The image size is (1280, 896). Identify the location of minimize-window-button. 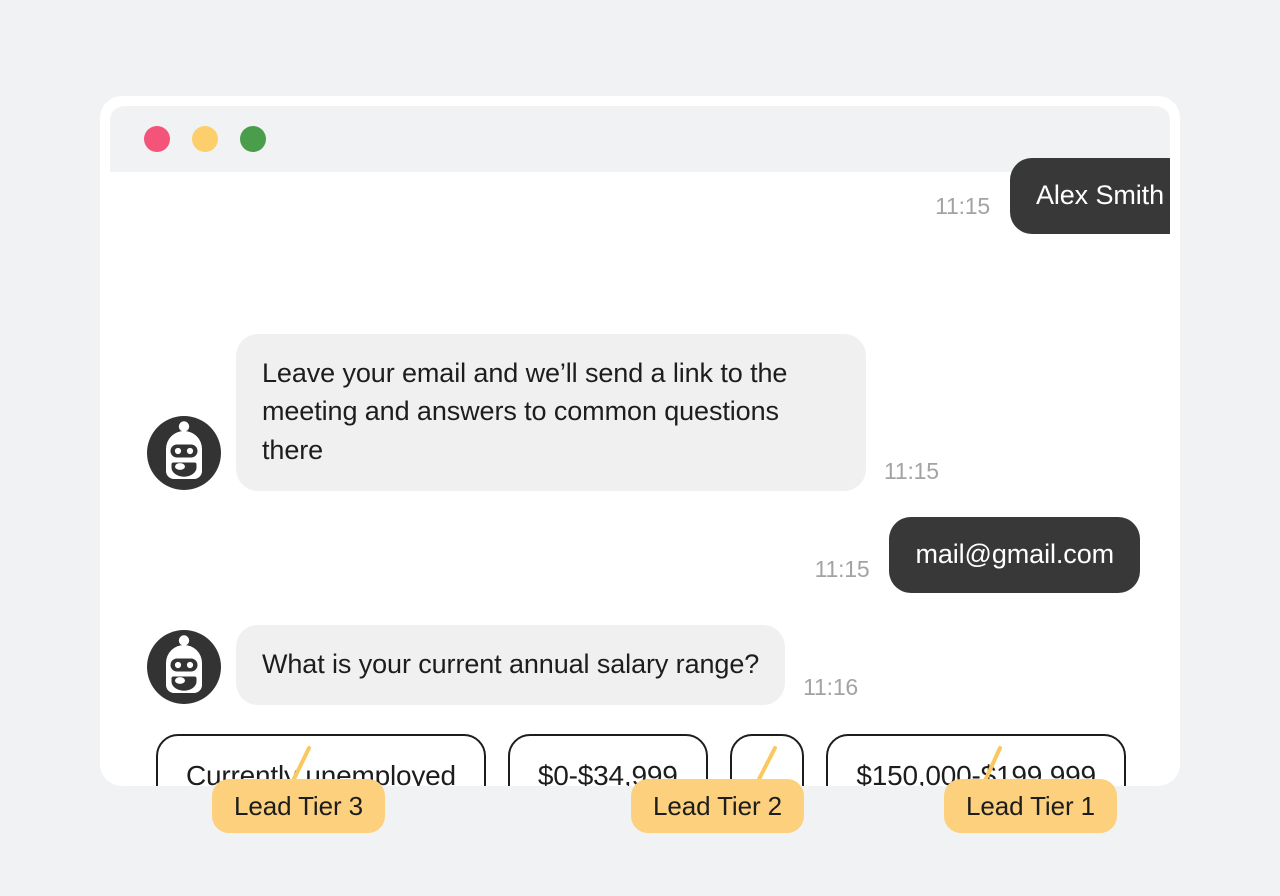
(205, 139).